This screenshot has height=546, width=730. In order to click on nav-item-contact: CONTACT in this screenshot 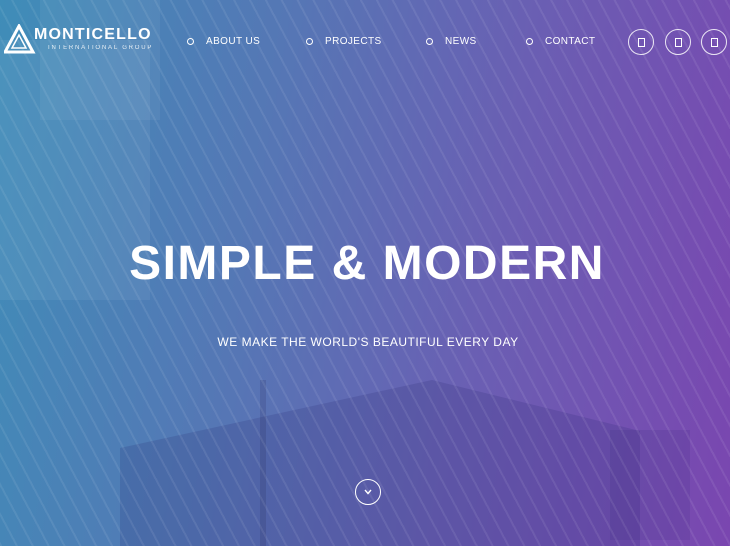, I will do `click(560, 41)`.